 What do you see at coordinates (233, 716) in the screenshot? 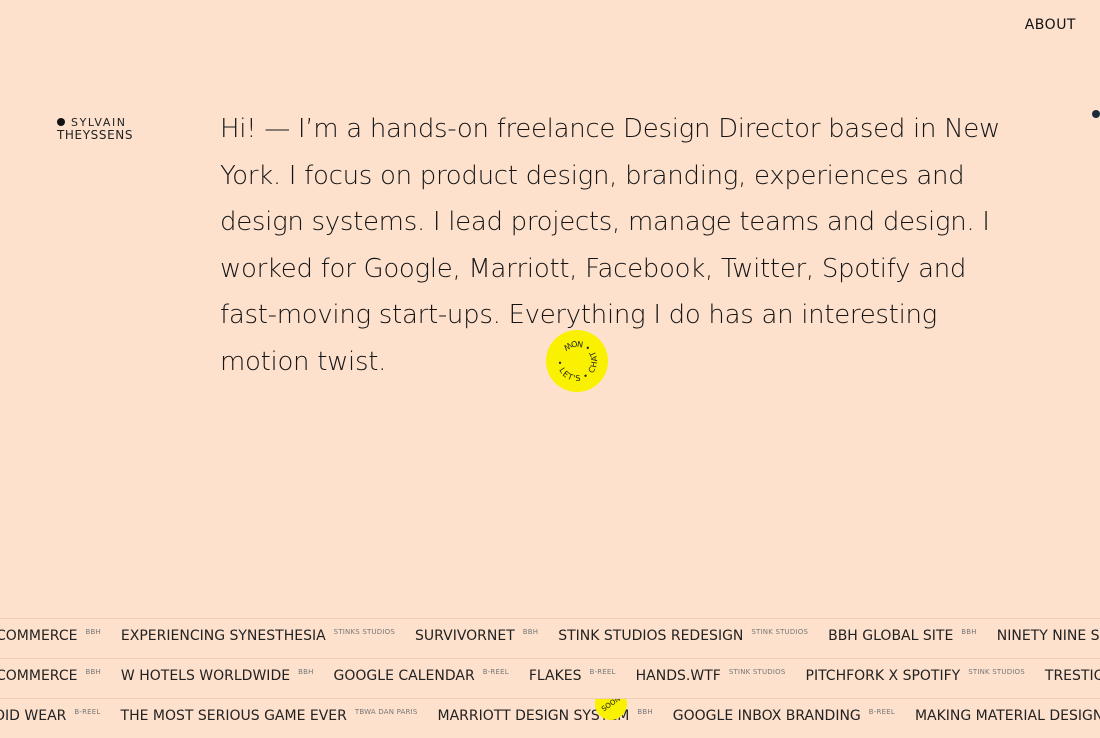
I see `project-title: THE MOST SERIOUS GAME EVER` at bounding box center [233, 716].